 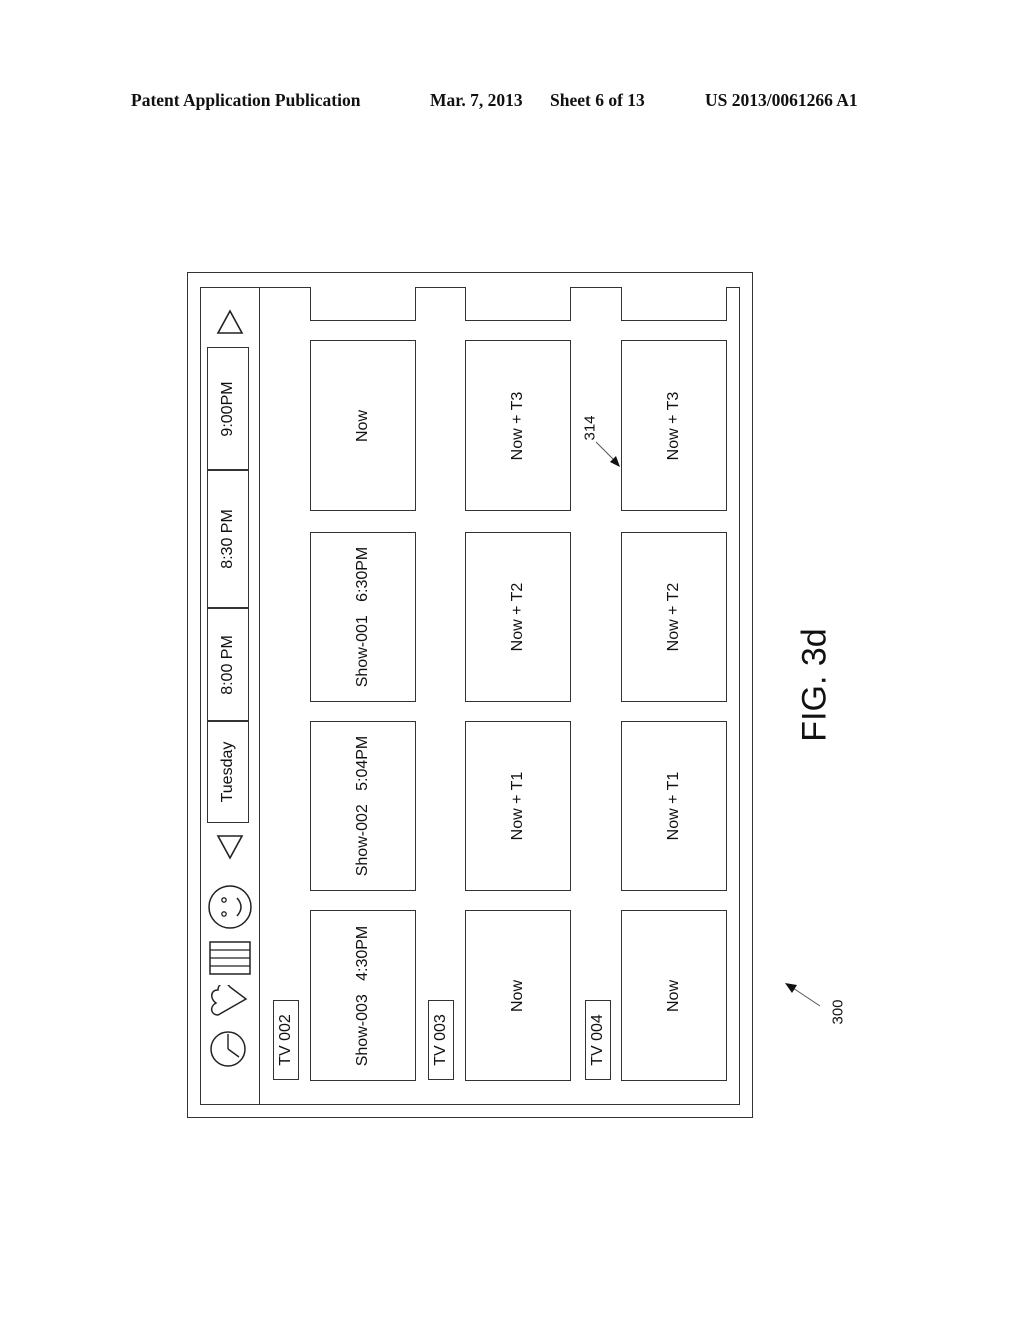 I want to click on program-cell-selected: Now + T3, so click(x=674, y=425).